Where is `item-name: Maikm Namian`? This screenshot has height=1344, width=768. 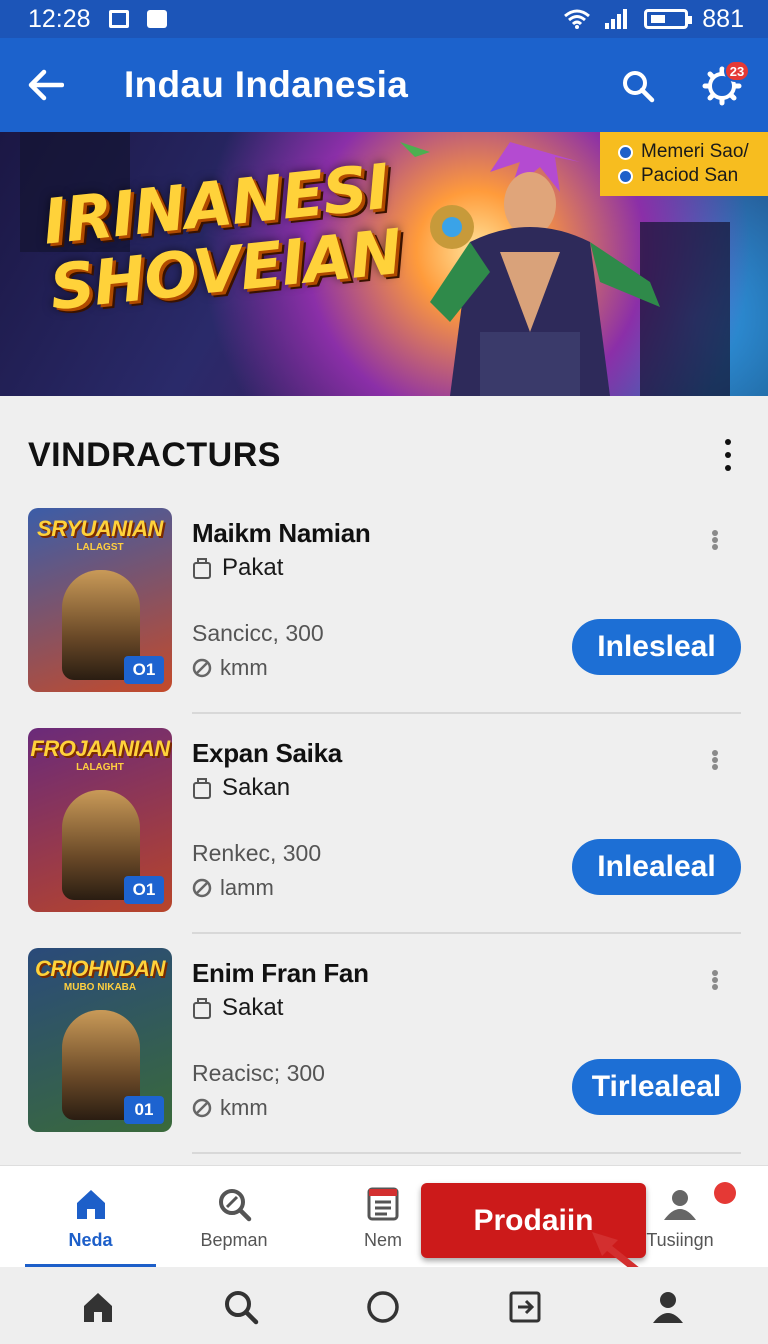
item-name: Maikm Namian is located at coordinates (281, 533).